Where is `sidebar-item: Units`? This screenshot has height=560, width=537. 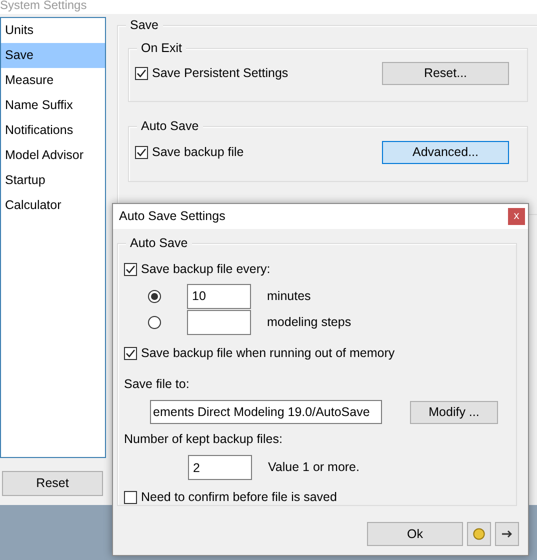 sidebar-item: Units is located at coordinates (53, 30).